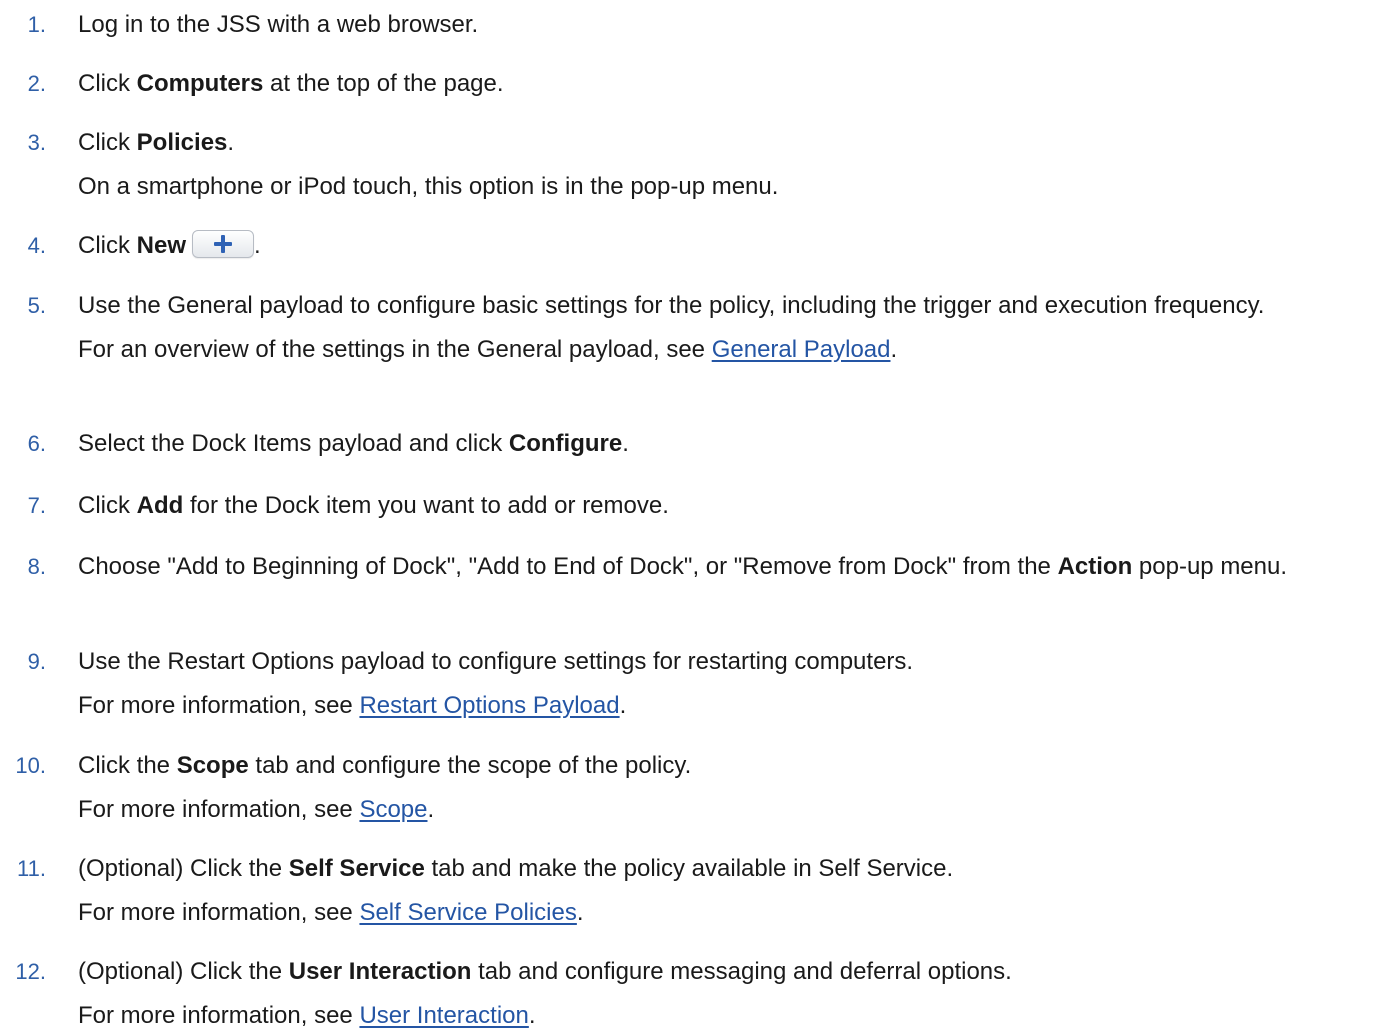  Describe the element at coordinates (36, 142) in the screenshot. I see `step-number: 3.` at that location.